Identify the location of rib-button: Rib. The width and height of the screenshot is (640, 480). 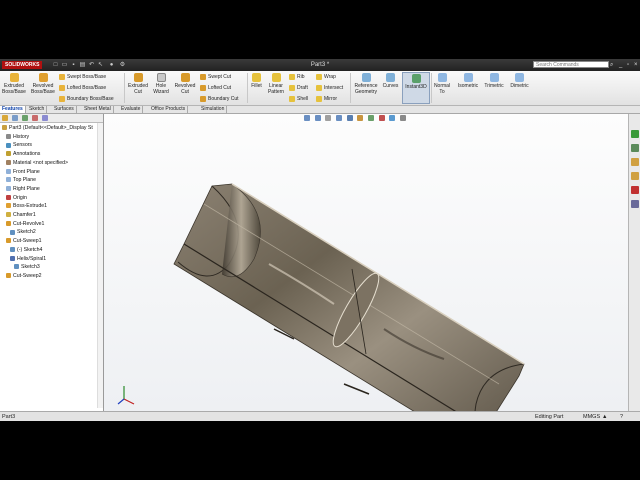
(297, 77).